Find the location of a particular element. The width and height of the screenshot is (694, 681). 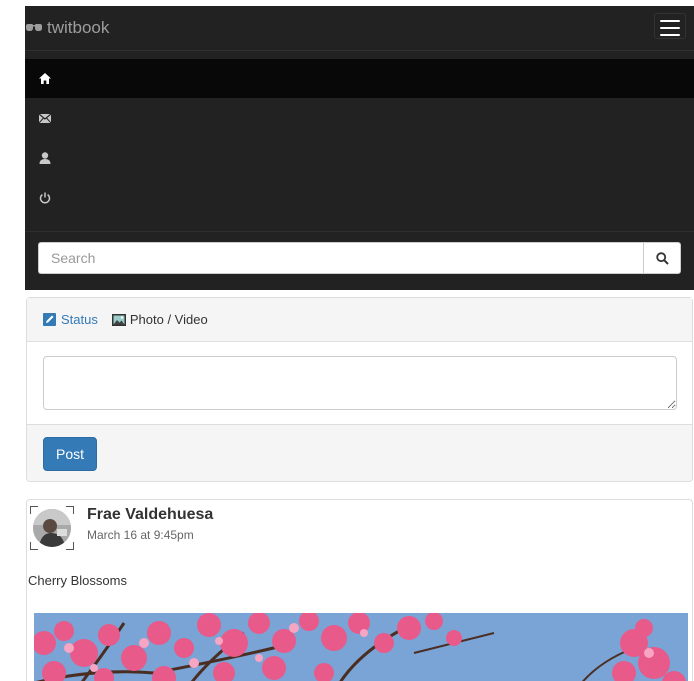

search-form is located at coordinates (359, 260).